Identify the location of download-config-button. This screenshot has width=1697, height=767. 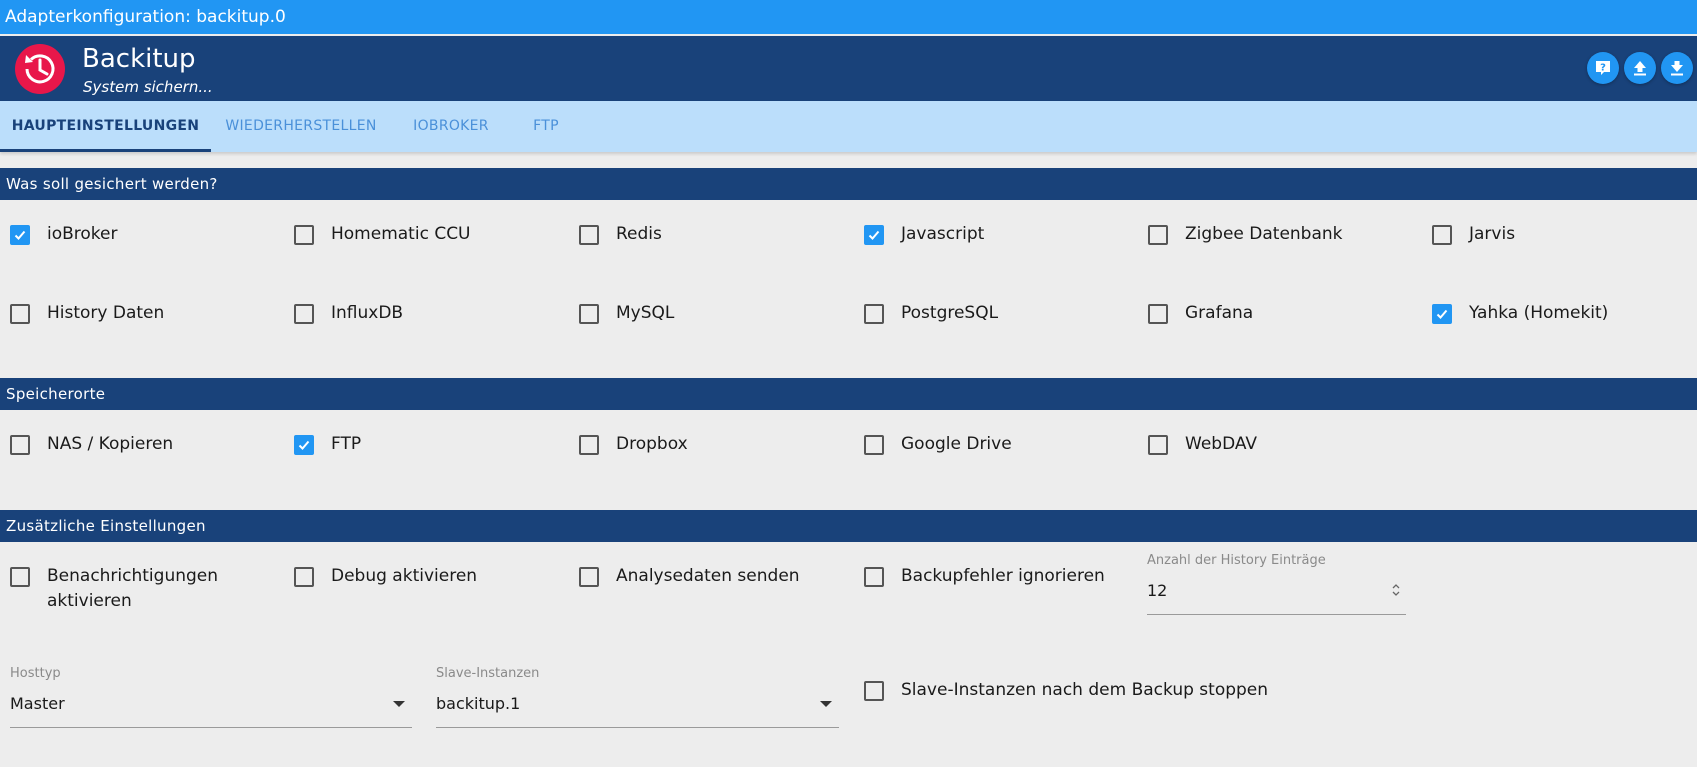
(1677, 68).